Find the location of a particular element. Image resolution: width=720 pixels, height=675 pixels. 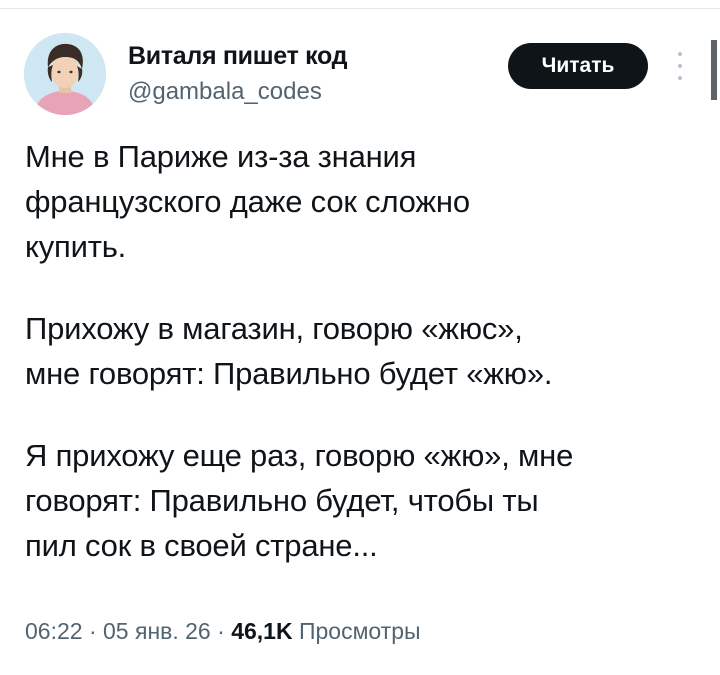

avatar is located at coordinates (65, 74).